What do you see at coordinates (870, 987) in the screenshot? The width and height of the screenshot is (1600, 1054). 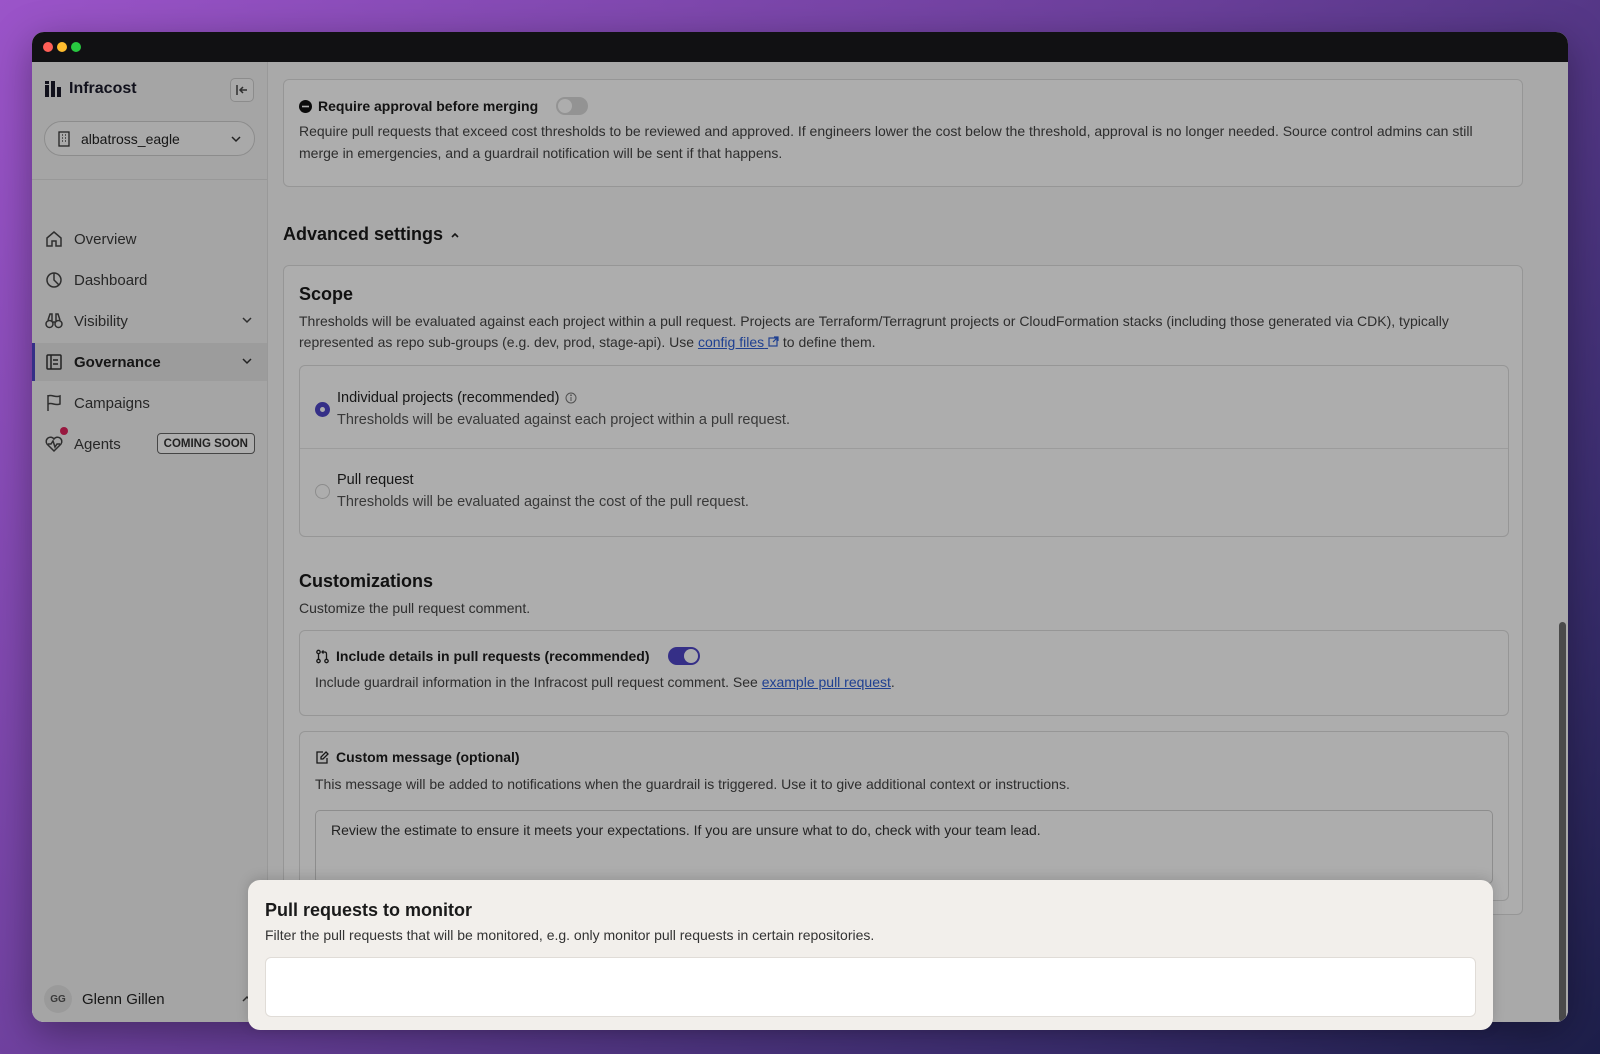 I see `monitor-filter-panel` at bounding box center [870, 987].